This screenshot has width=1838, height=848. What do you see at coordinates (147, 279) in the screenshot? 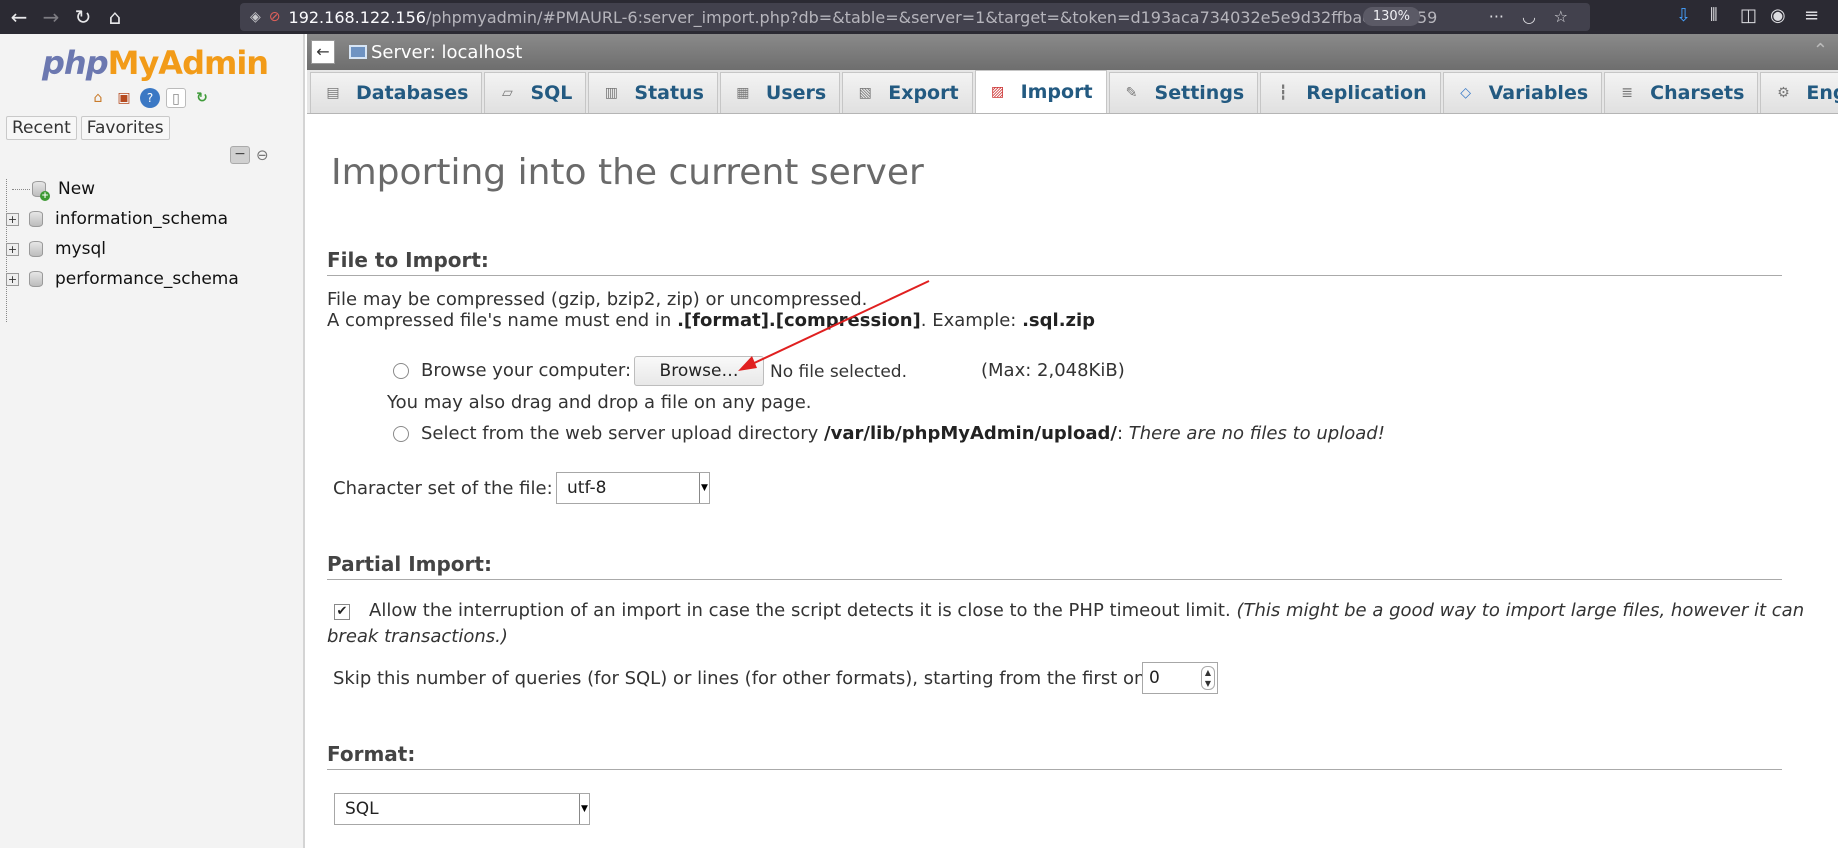
I see `tree-item-label: performance_schema` at bounding box center [147, 279].